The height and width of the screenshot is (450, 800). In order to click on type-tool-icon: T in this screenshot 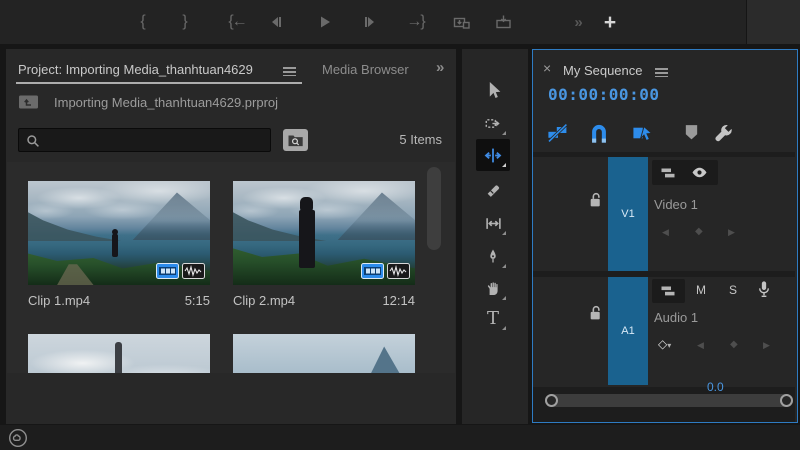, I will do `click(492, 318)`.